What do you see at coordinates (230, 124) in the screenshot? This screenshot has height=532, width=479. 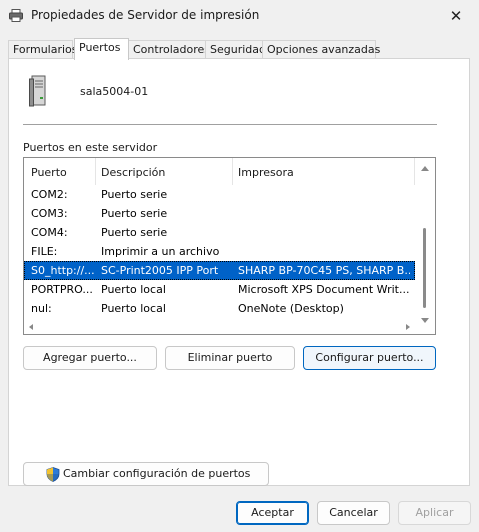 I see `separator` at bounding box center [230, 124].